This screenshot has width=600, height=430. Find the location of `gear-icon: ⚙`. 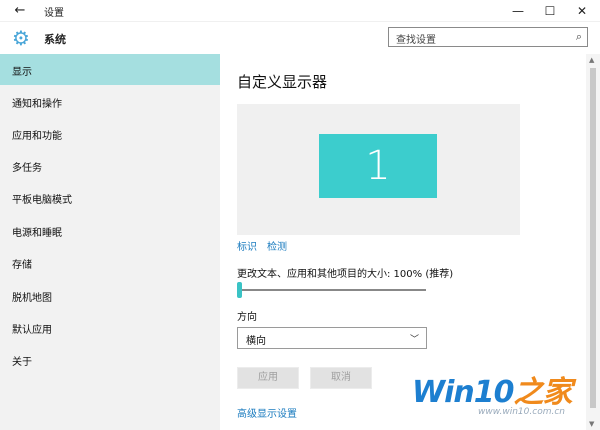

gear-icon: ⚙ is located at coordinates (21, 38).